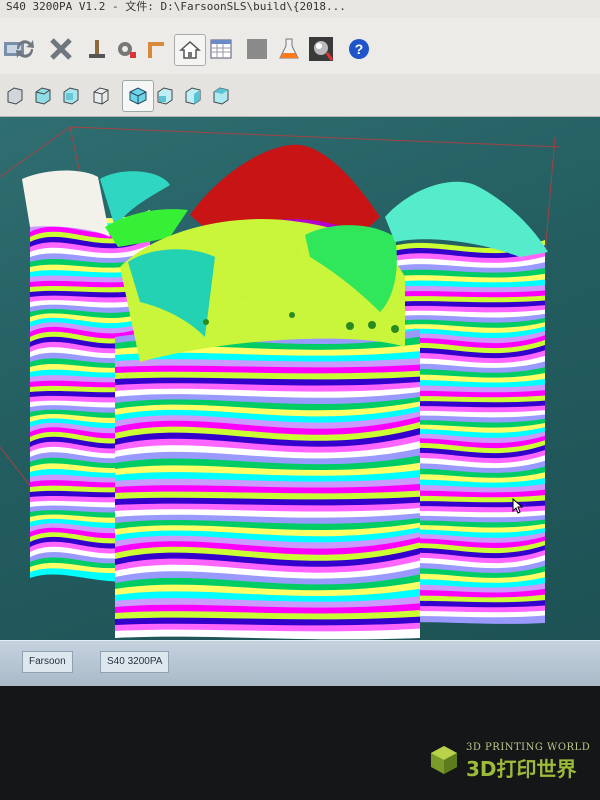 Image resolution: width=600 pixels, height=800 pixels. I want to click on flask-icon, so click(289, 49).